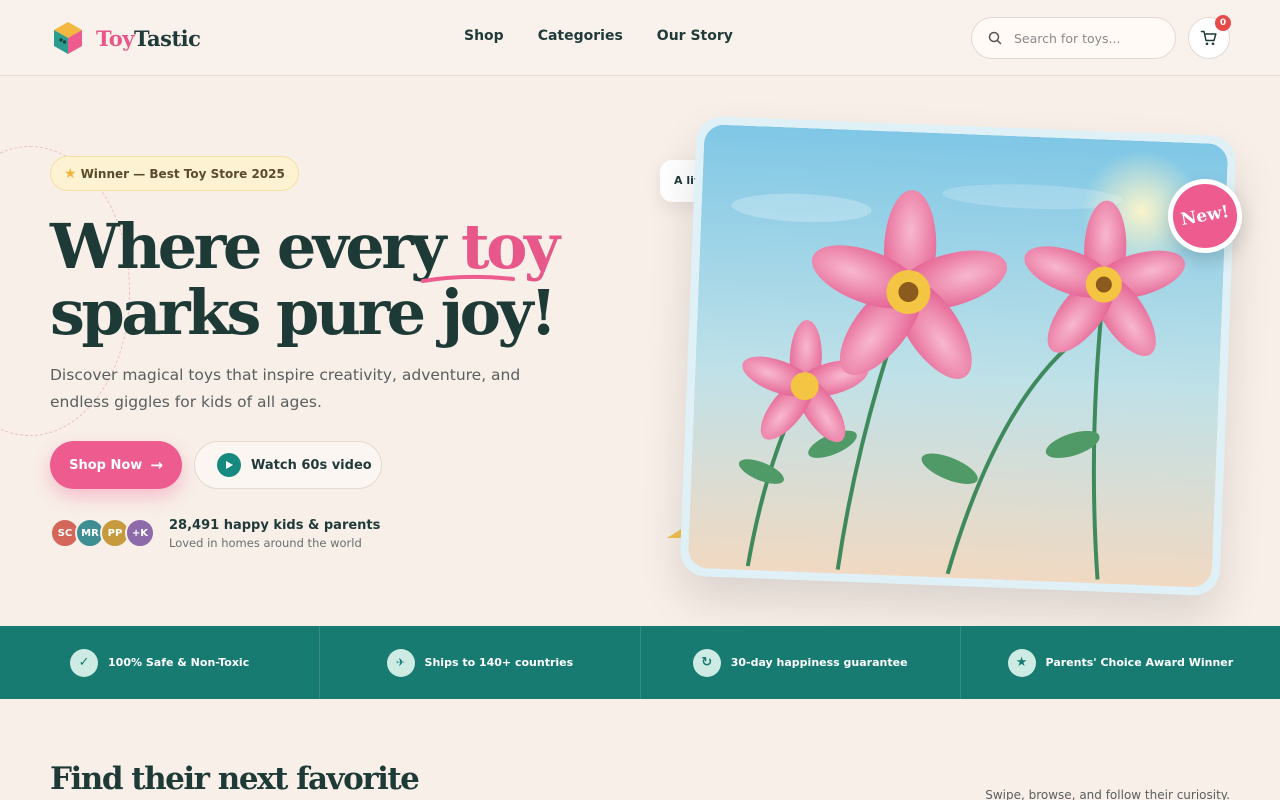 The height and width of the screenshot is (800, 1280). I want to click on headline-part1: Where every, so click(256, 246).